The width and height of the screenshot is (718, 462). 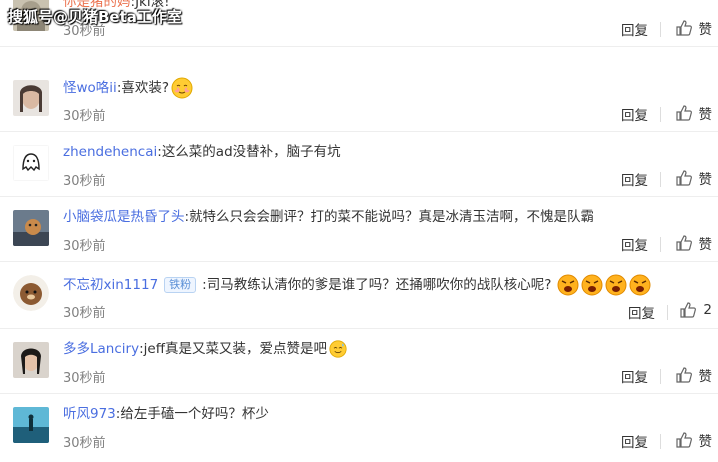 I want to click on comment-item: zhendehencai: 这么菜的ad没替补，脑子有坑 30秒前 回复 赞, so click(x=359, y=164).